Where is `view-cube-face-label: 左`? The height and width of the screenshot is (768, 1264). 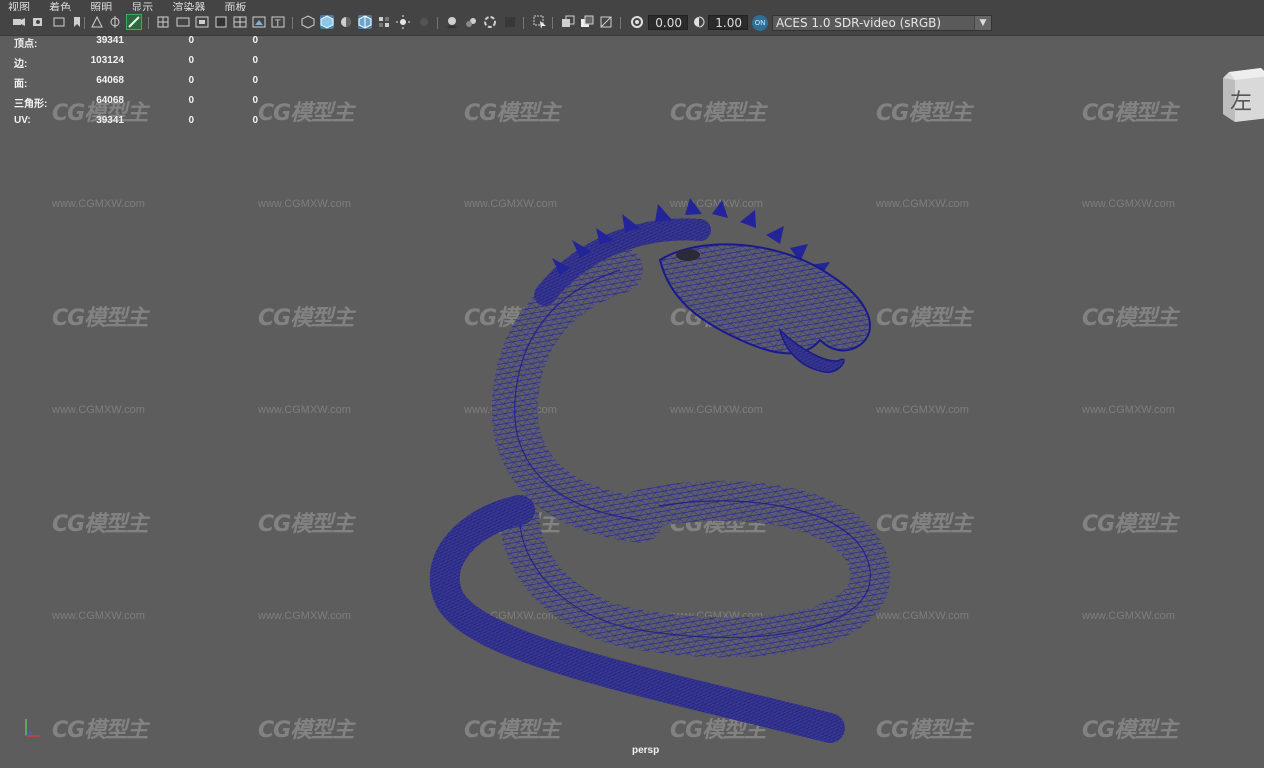
view-cube-face-label: 左 is located at coordinates (1241, 102).